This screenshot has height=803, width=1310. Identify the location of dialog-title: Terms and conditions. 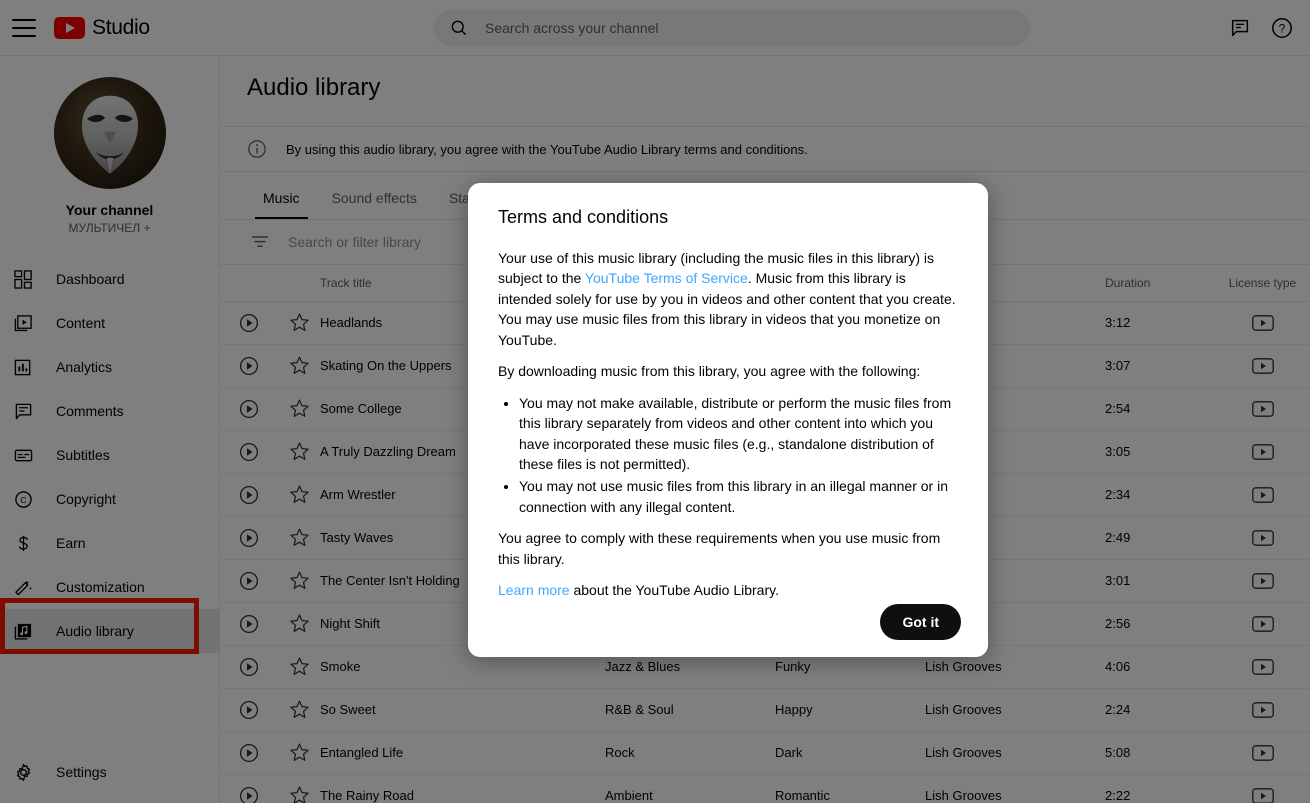
(583, 217).